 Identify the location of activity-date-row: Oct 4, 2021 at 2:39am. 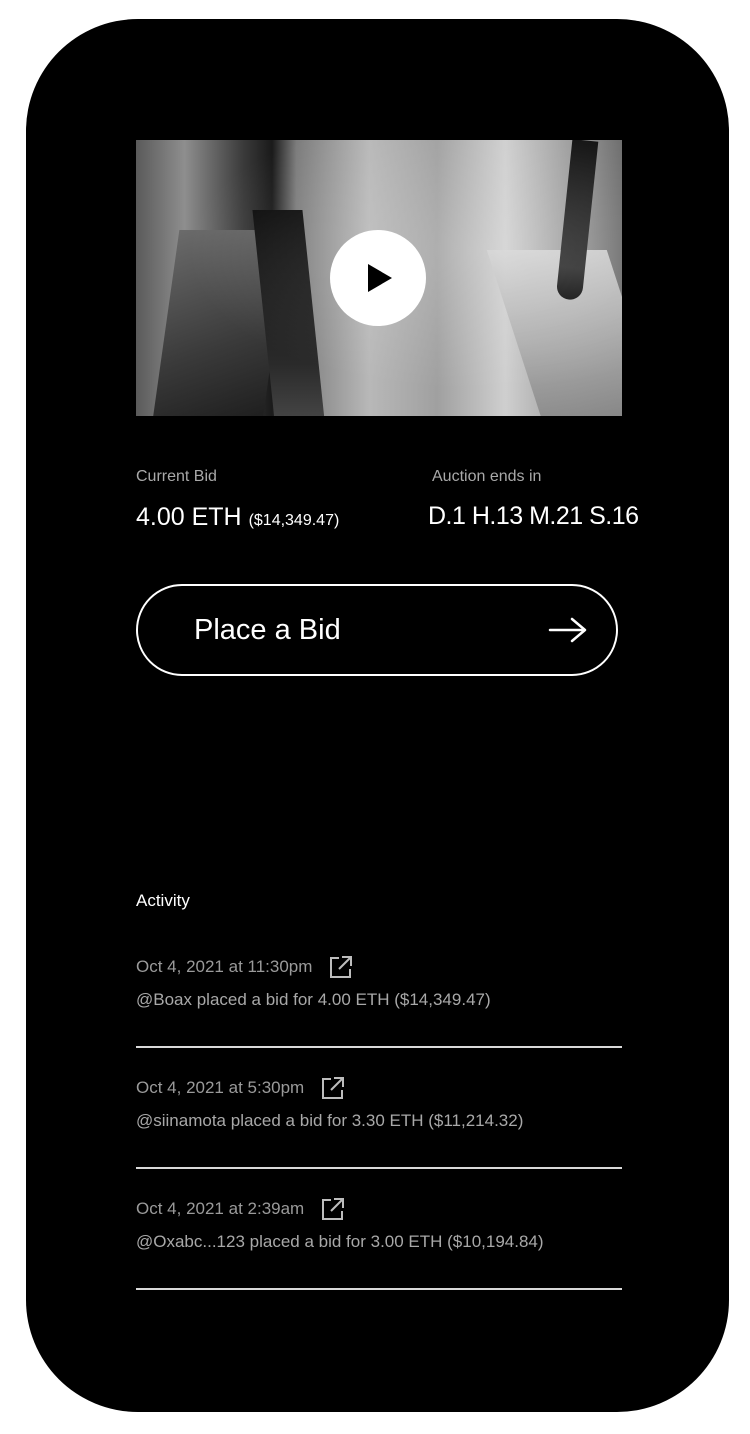
(379, 1209).